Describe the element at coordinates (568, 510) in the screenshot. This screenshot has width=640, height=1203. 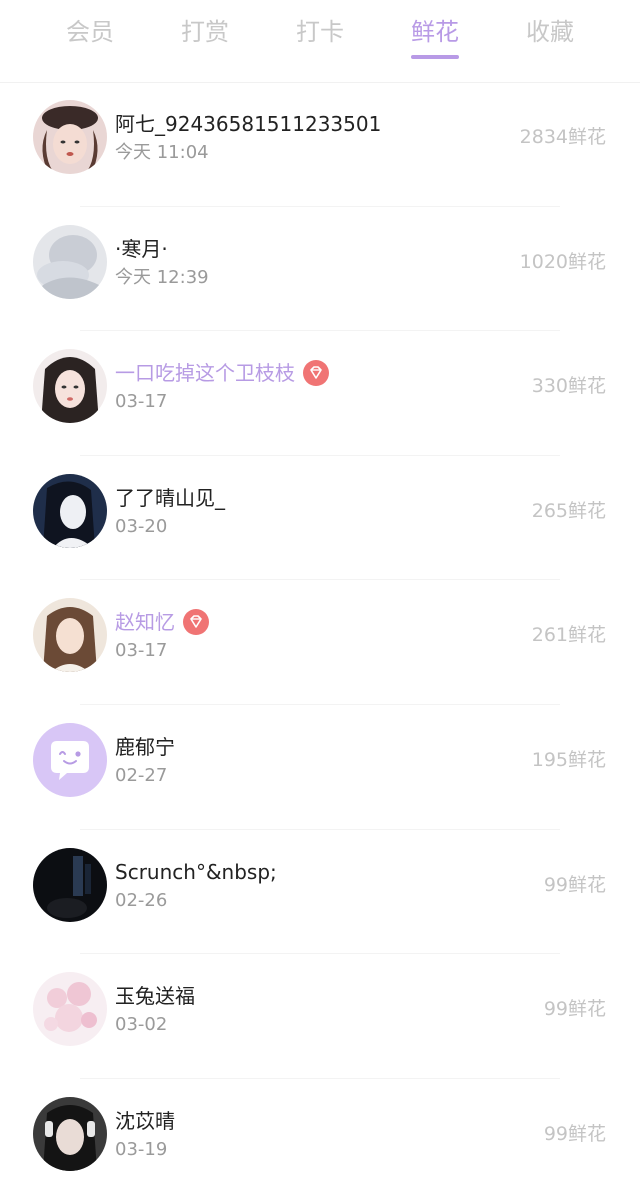
I see `flower-amount: 265鲜花` at that location.